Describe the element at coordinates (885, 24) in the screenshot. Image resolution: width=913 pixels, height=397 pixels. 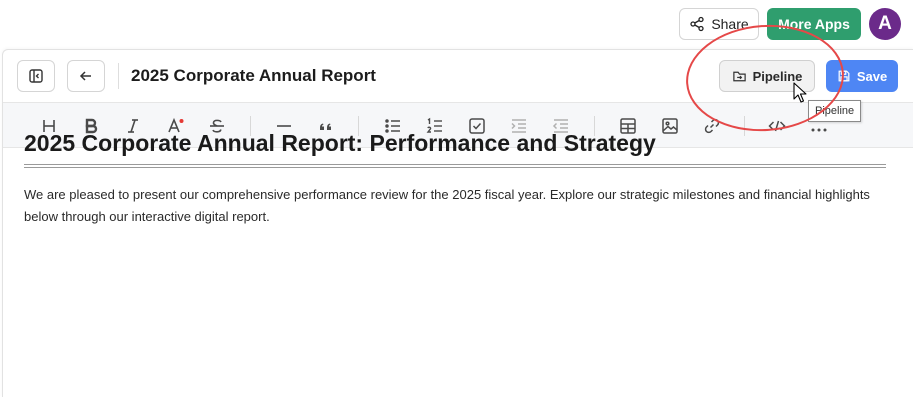
I see `user-avatar: A` at that location.